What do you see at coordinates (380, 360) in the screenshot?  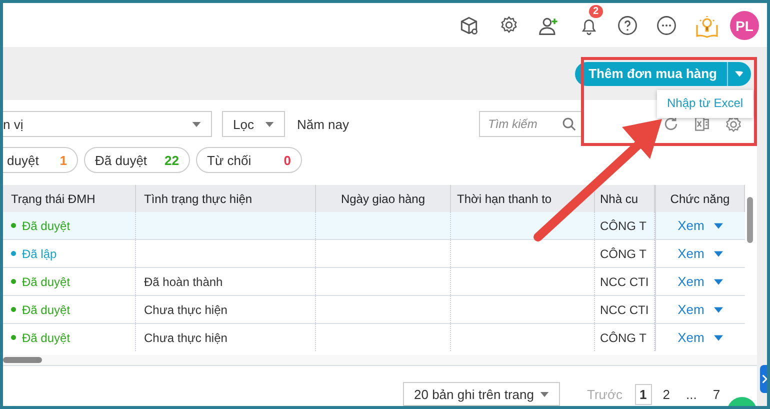 I see `horizontal-scrollbar` at bounding box center [380, 360].